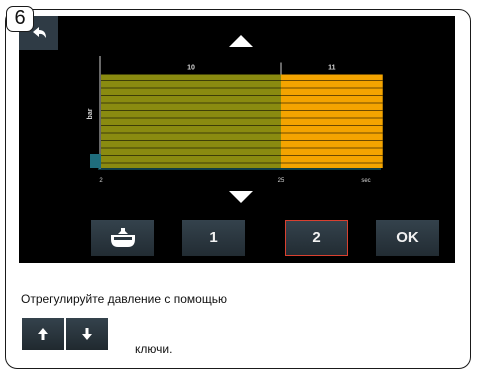 This screenshot has height=372, width=477. I want to click on arrow-down-icon, so click(87, 334).